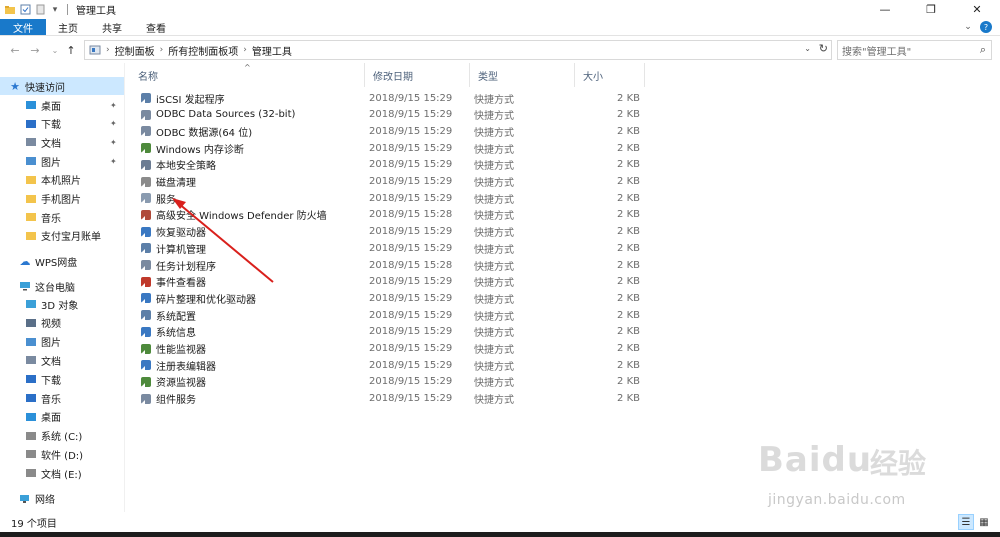  Describe the element at coordinates (40, 10) in the screenshot. I see `new-folder-icon` at that location.